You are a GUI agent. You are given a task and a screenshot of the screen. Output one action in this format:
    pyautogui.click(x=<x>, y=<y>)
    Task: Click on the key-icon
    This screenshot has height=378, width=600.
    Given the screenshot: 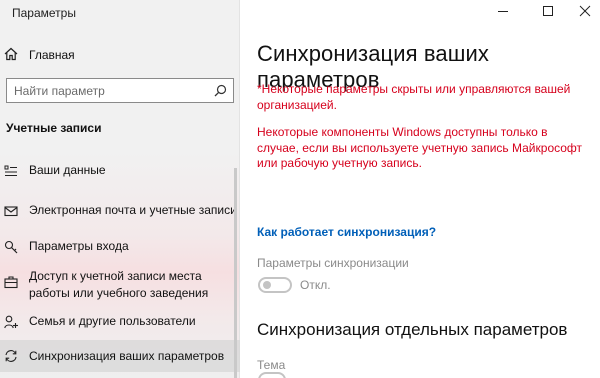 What is the action you would take?
    pyautogui.click(x=11, y=247)
    